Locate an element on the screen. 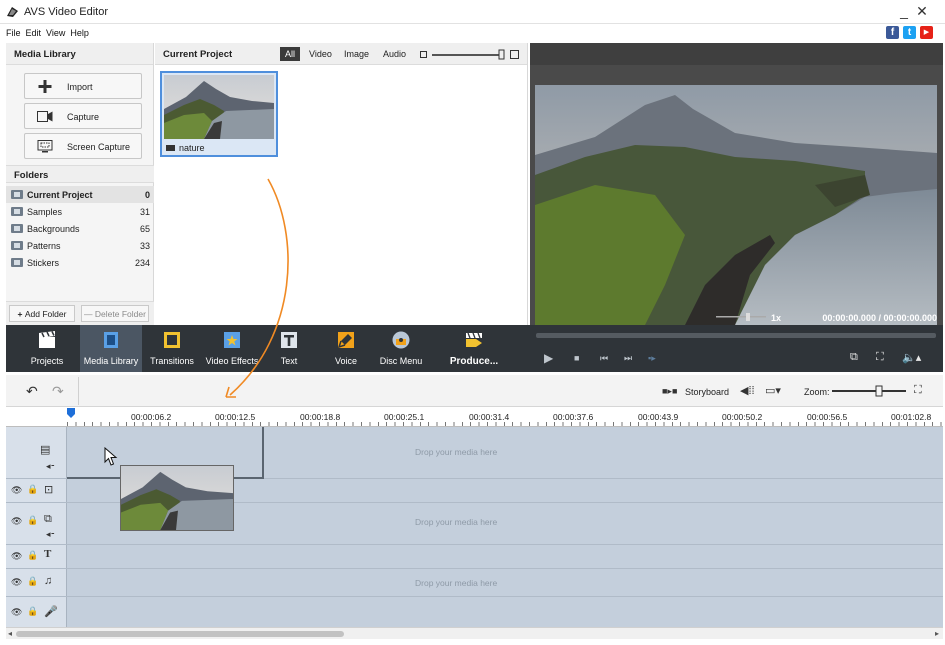 The width and height of the screenshot is (945, 645). scroll-right-icon: ▸ is located at coordinates (937, 633).